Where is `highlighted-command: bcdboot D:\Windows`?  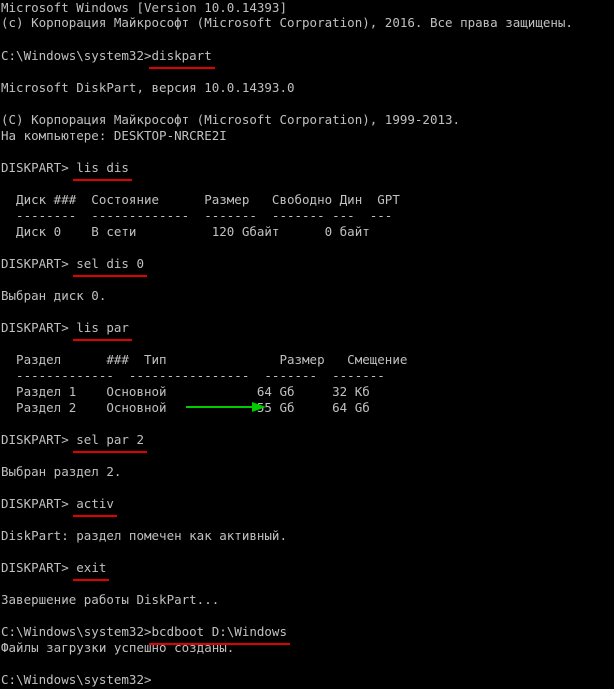 highlighted-command: bcdboot D:\Windows is located at coordinates (219, 634).